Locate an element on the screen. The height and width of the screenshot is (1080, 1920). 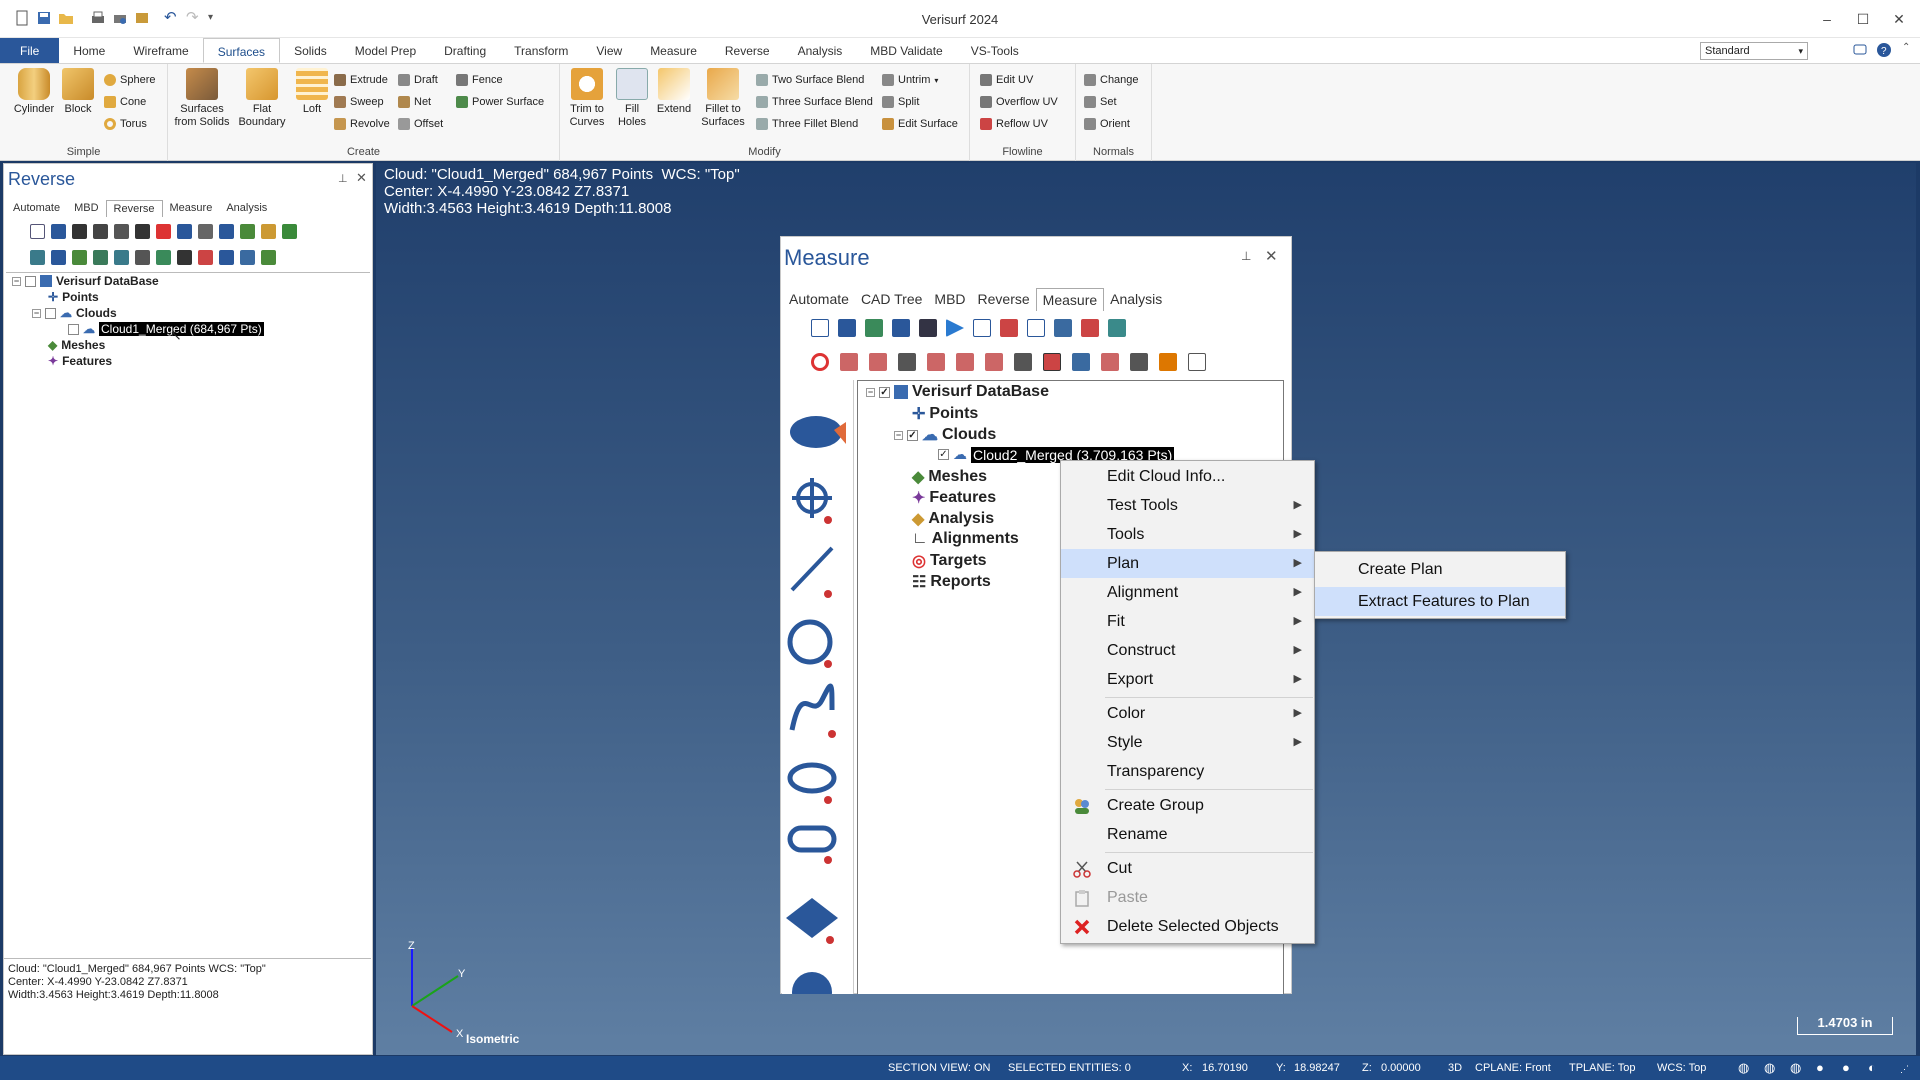
measure-tool-15-icon is located at coordinates (878, 362).